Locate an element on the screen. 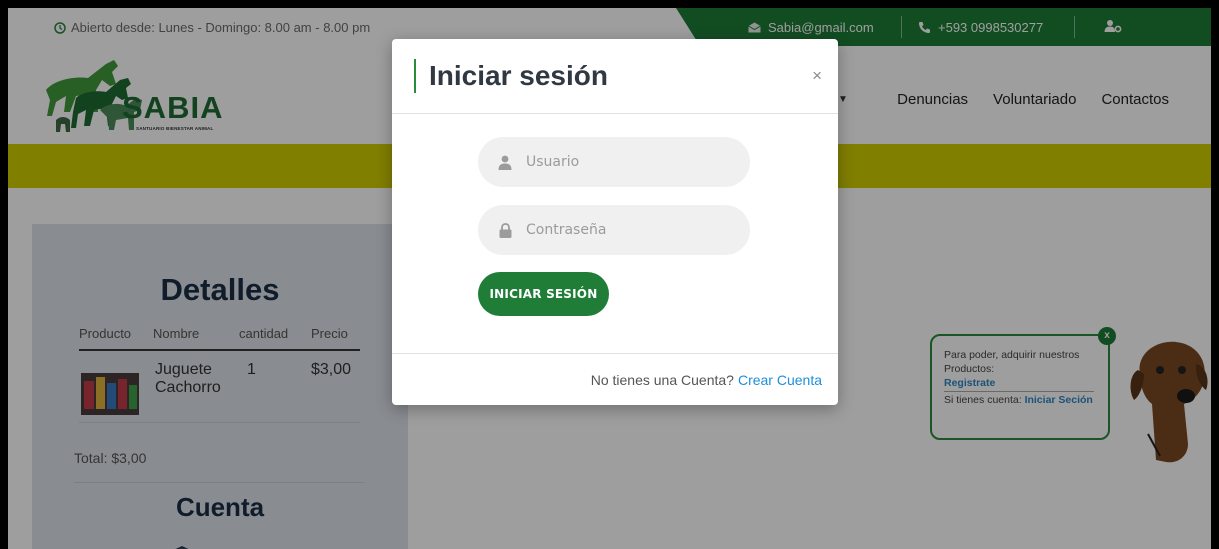  user-icon is located at coordinates (505, 162).